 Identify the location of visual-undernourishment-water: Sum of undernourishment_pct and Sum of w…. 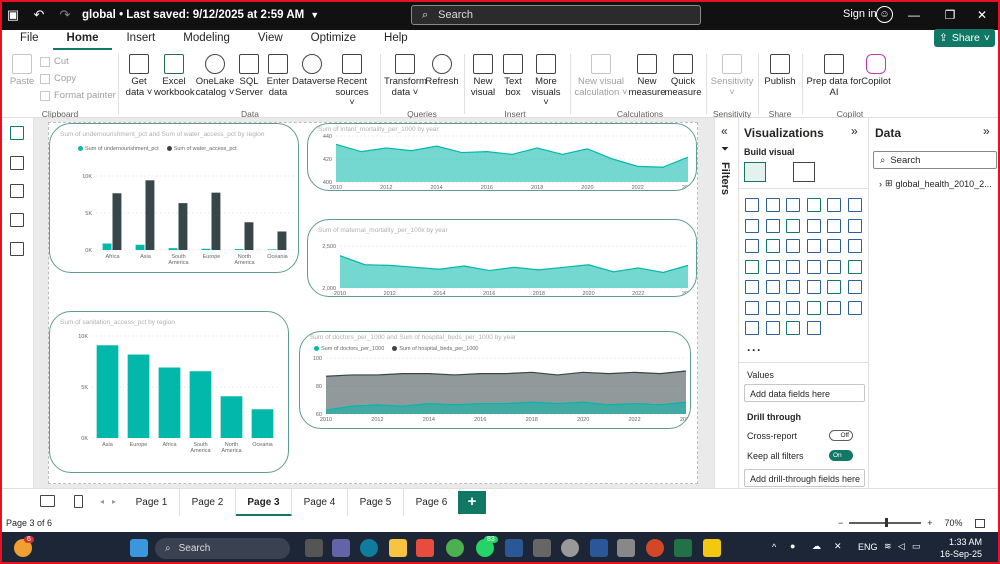
(174, 198).